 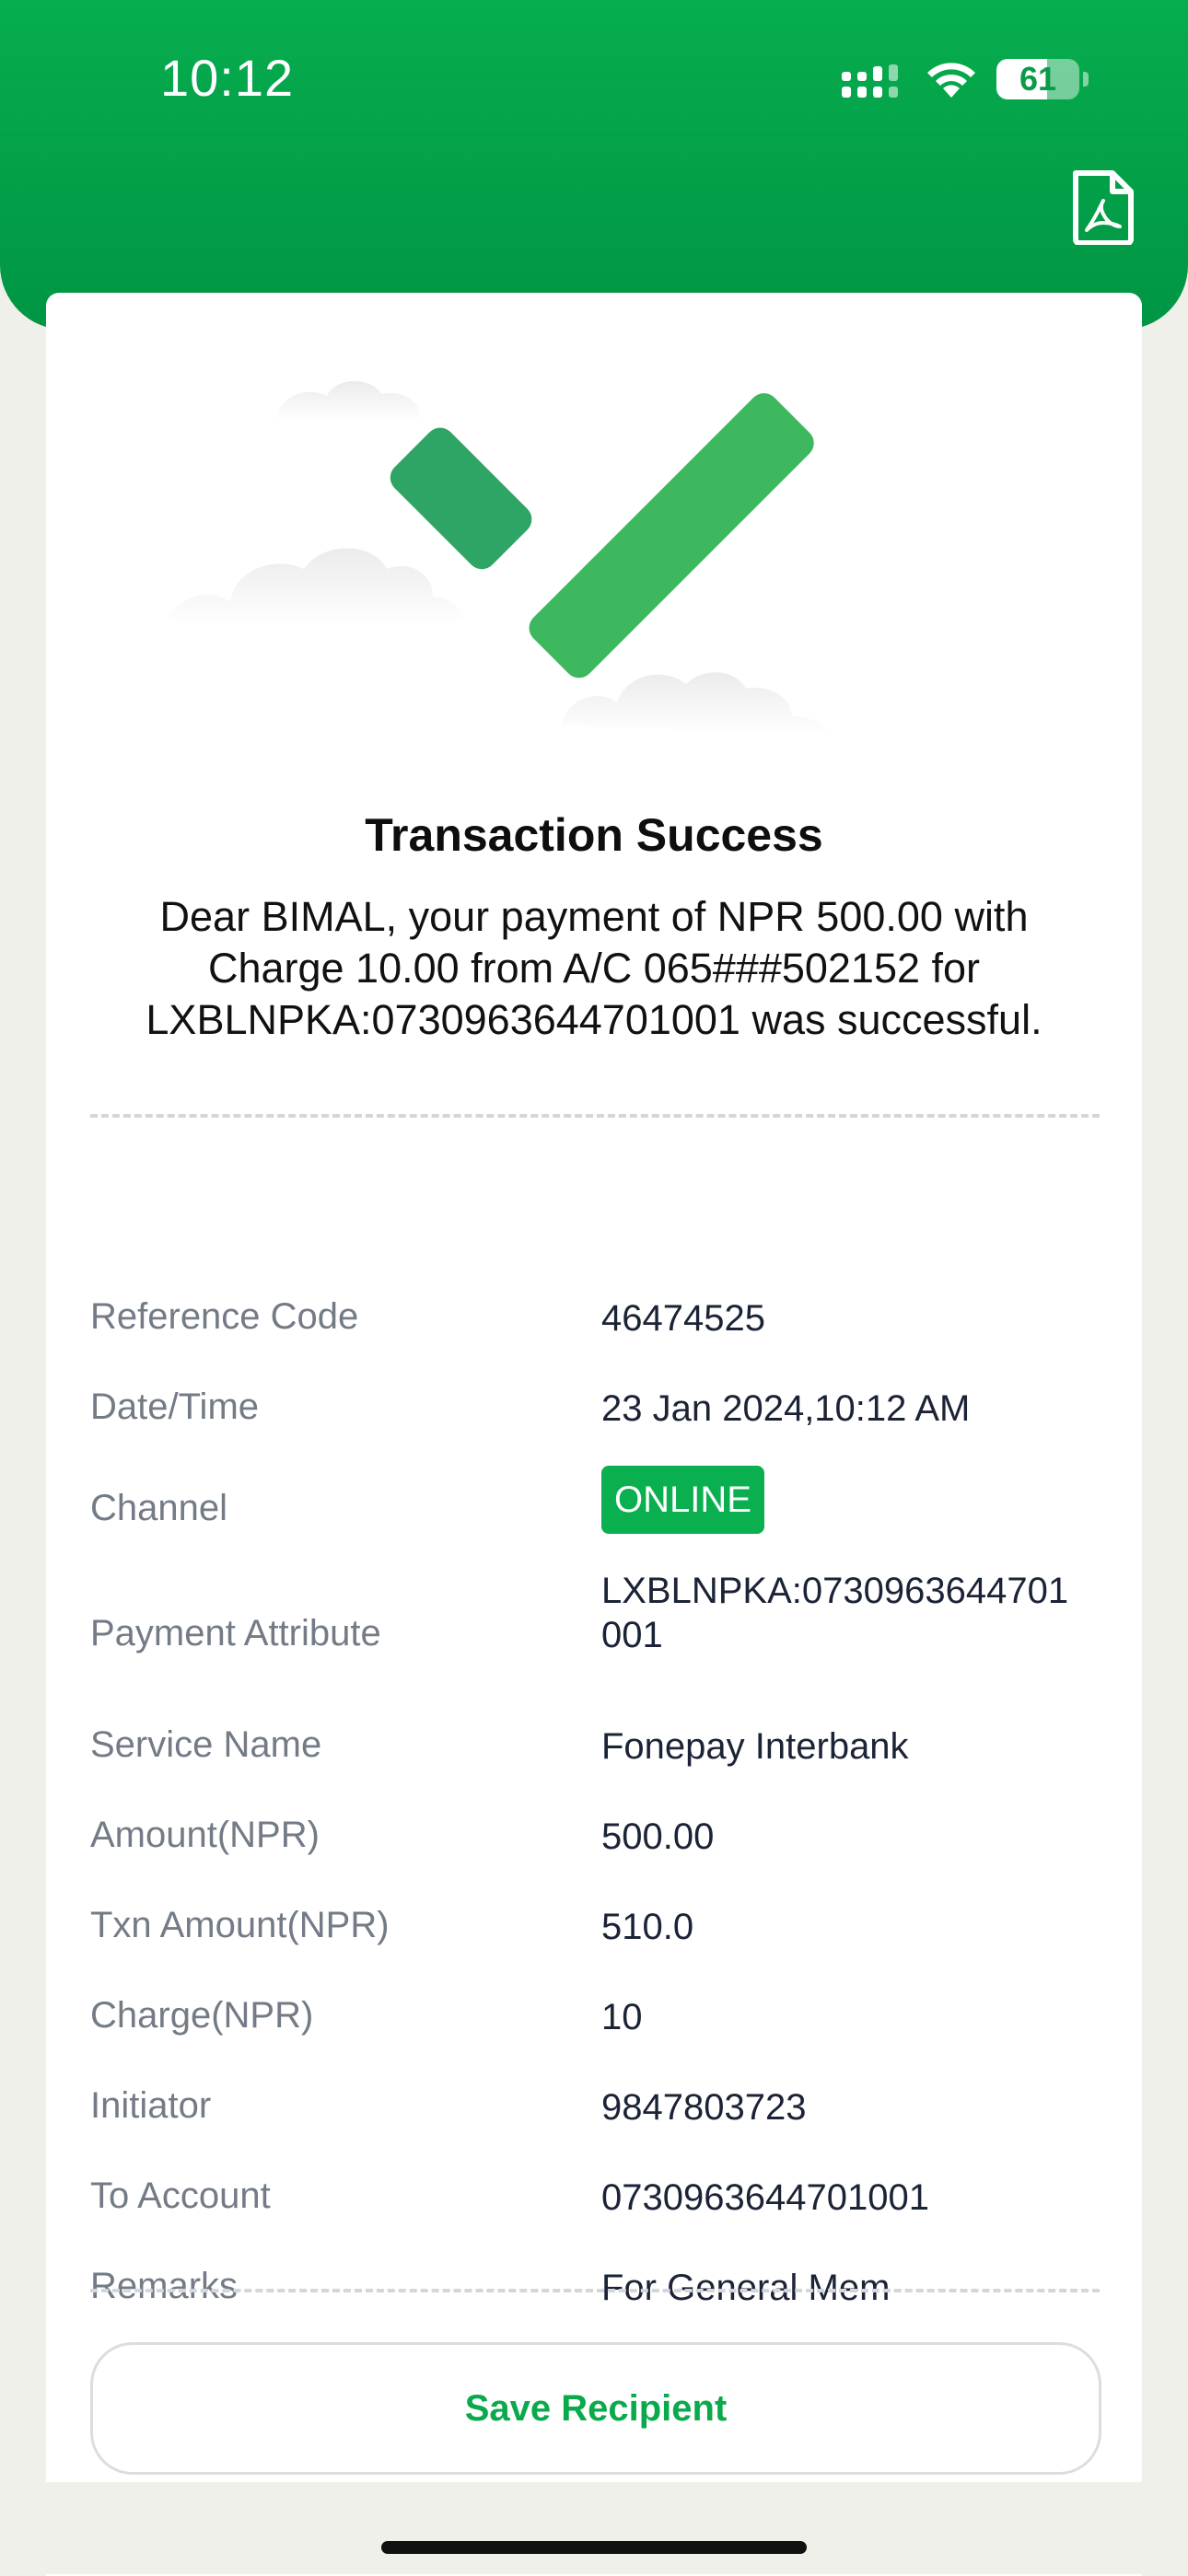 What do you see at coordinates (870, 81) in the screenshot?
I see `cellular-signal-icon` at bounding box center [870, 81].